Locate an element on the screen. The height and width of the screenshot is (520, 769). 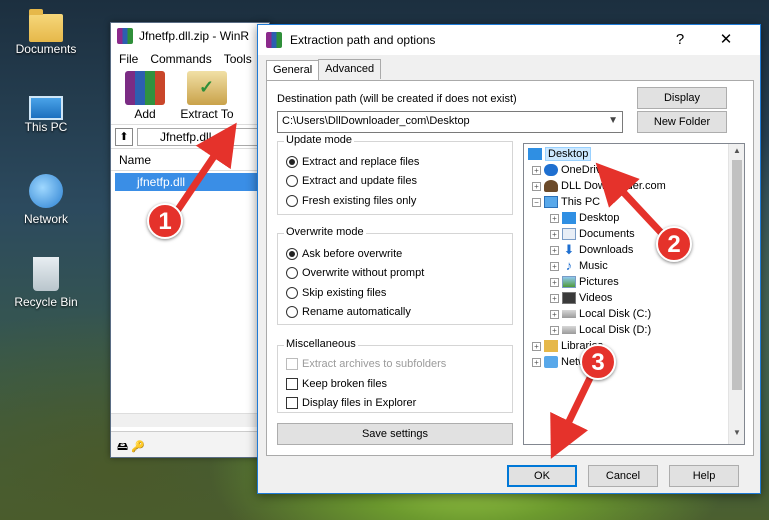
extract-to-button: Extract To is located at coordinates (207, 96).